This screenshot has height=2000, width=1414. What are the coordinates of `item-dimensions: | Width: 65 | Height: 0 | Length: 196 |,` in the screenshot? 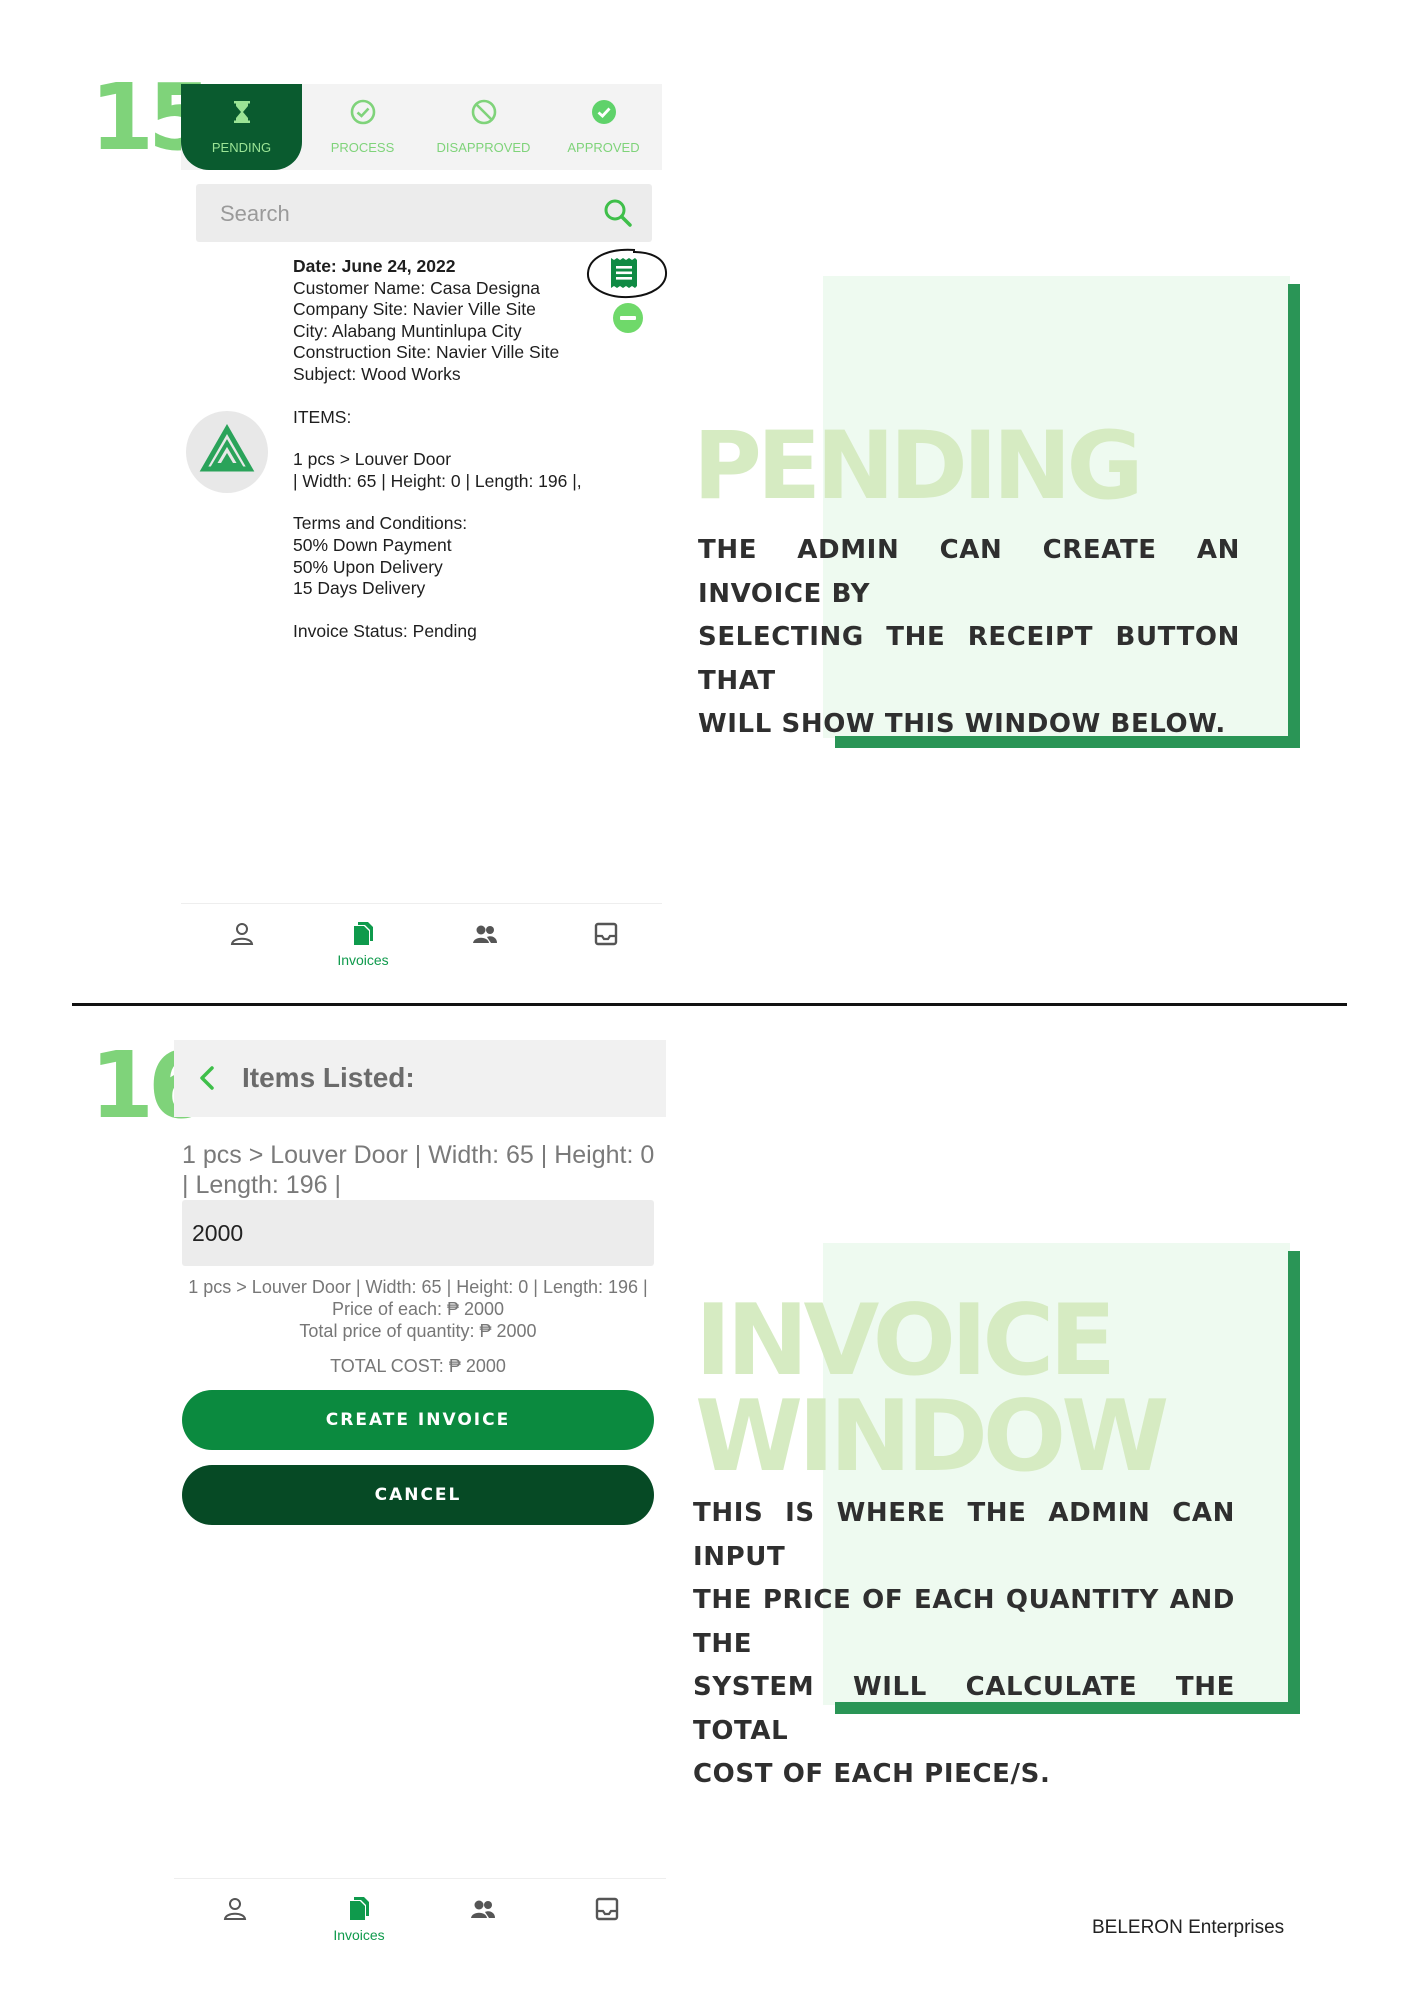 It's located at (437, 480).